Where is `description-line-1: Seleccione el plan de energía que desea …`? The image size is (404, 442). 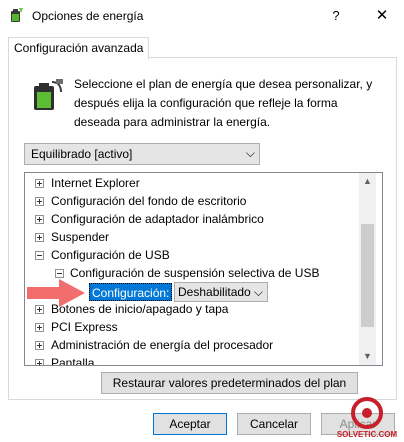 description-line-1: Seleccione el plan de energía que desea … is located at coordinates (223, 84).